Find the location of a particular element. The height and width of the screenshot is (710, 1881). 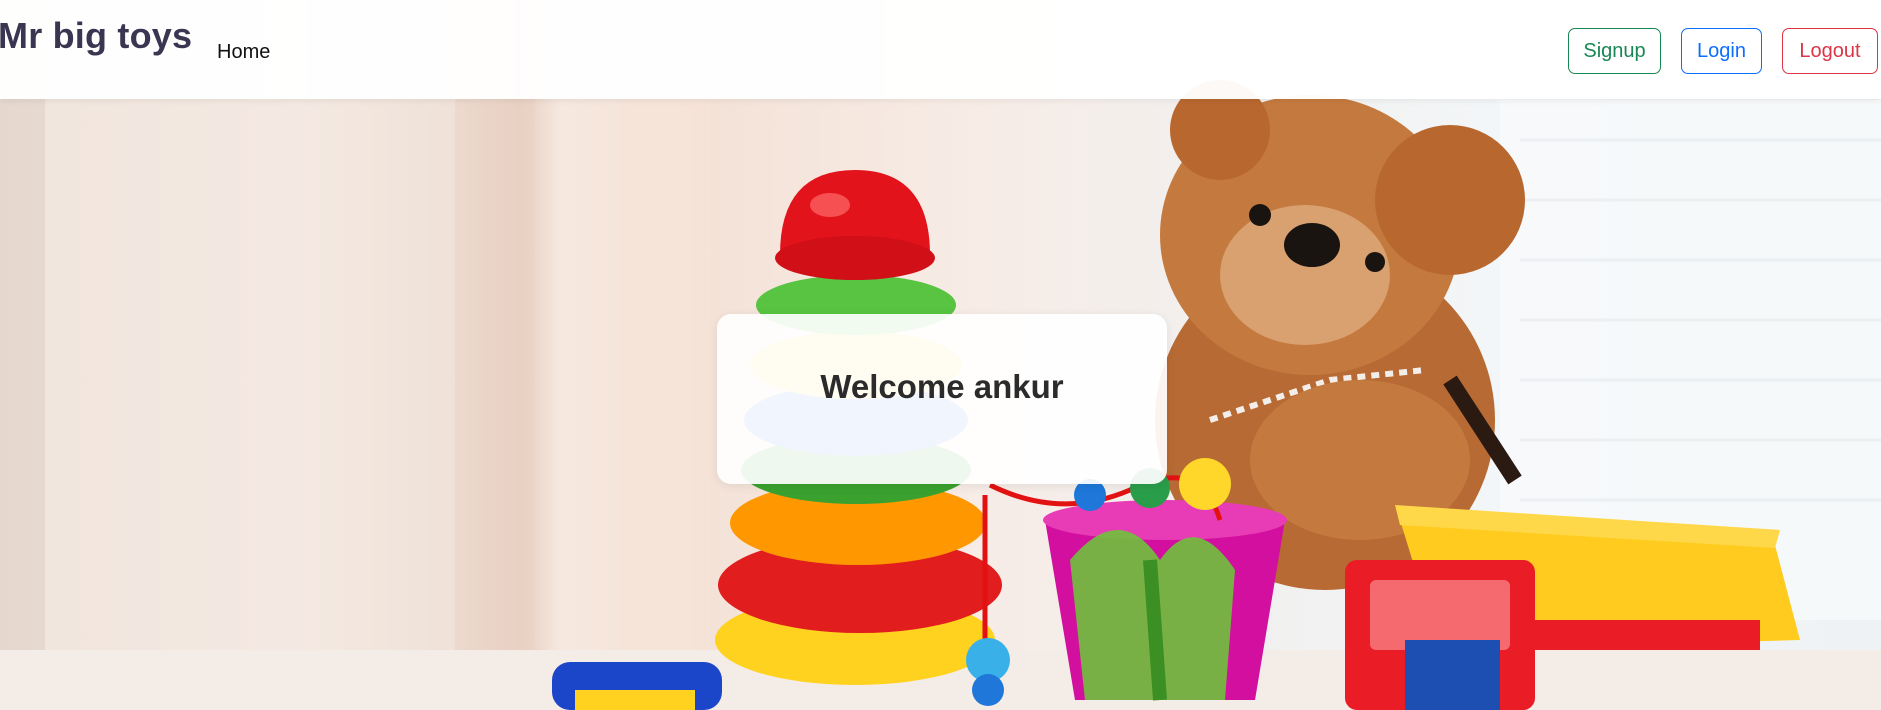

login-button-label: Login is located at coordinates (1721, 50).